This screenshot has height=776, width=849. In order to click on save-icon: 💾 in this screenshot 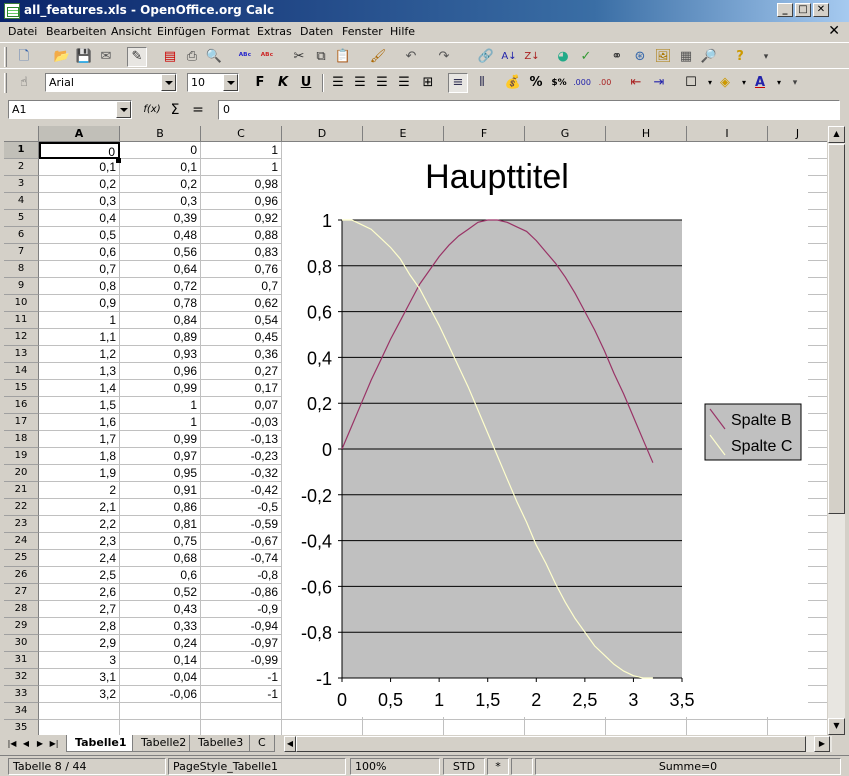, I will do `click(84, 57)`.